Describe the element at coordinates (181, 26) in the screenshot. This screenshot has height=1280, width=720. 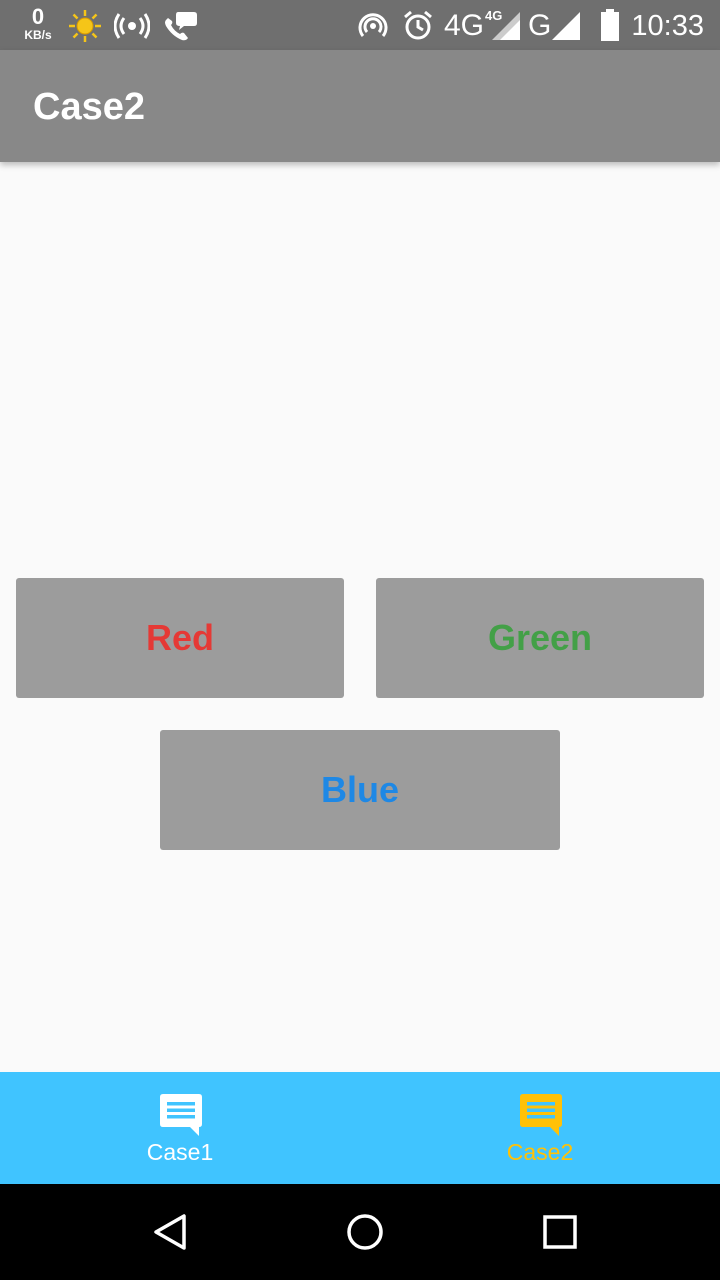
I see `call-chat-icon` at that location.